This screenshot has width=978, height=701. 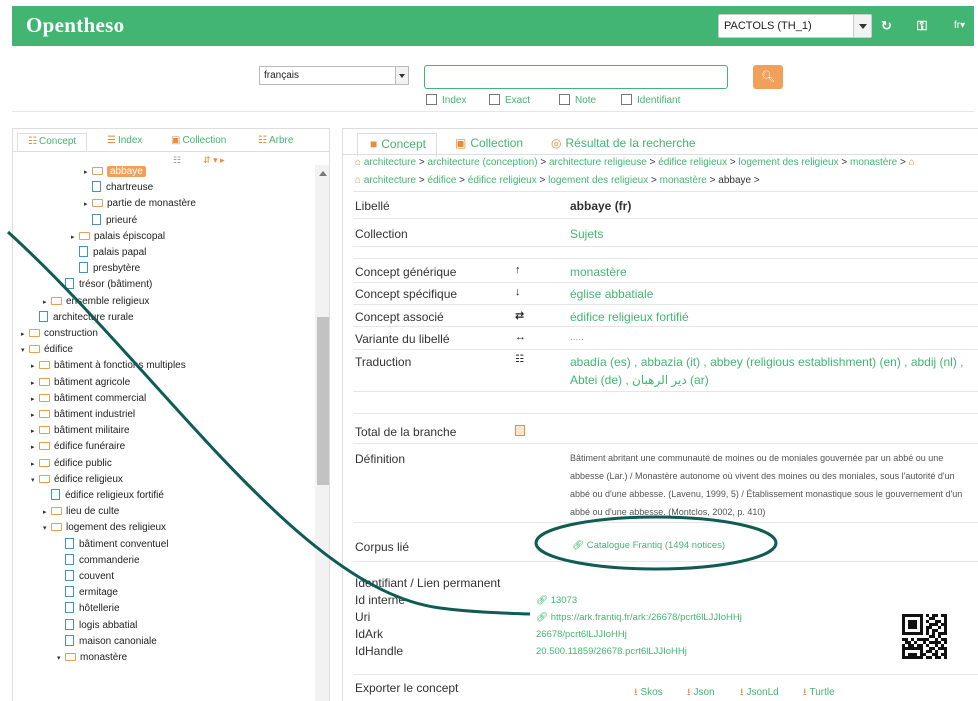 I want to click on breadcrumb-link: architecture (conception), so click(x=482, y=162).